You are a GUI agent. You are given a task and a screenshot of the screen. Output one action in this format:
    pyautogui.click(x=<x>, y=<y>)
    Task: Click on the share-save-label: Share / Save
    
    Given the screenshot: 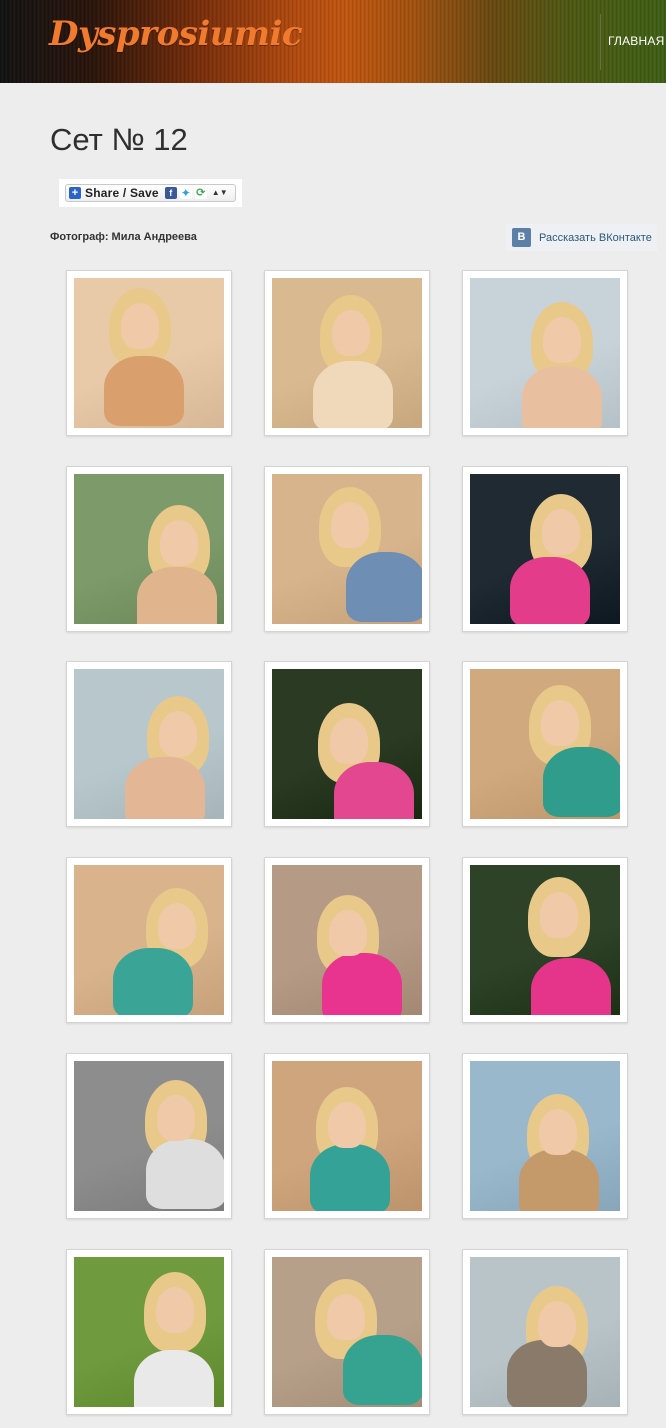 What is the action you would take?
    pyautogui.click(x=122, y=193)
    